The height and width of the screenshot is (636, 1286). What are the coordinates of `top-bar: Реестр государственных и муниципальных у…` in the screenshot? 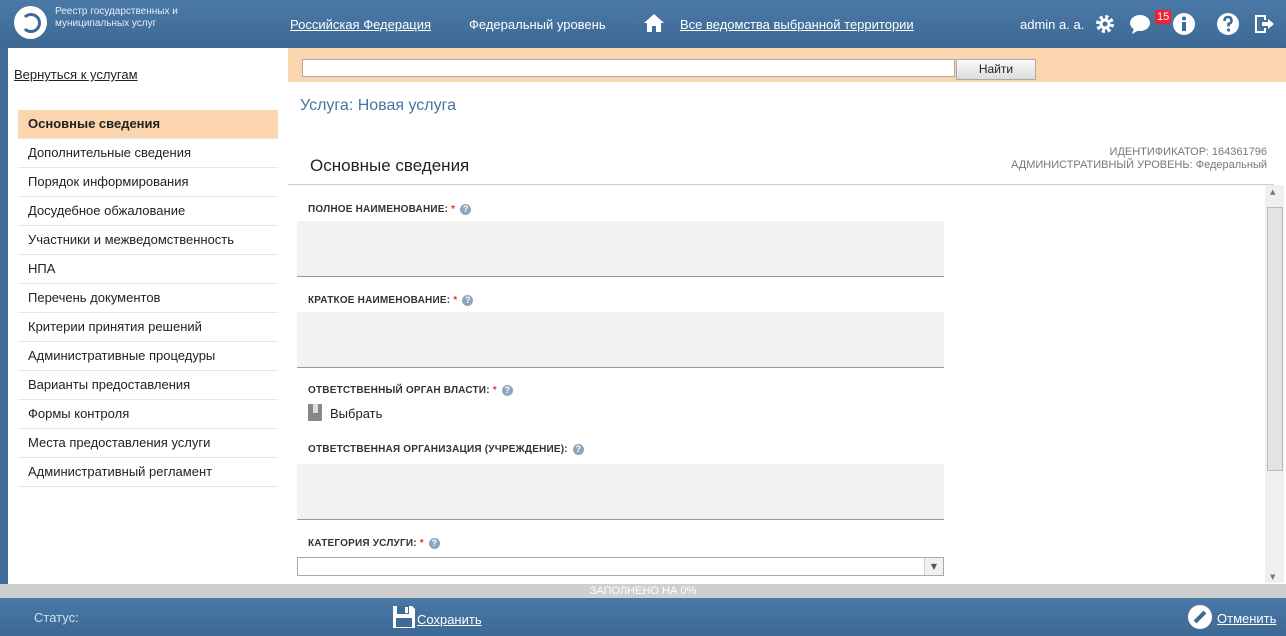 It's located at (643, 24).